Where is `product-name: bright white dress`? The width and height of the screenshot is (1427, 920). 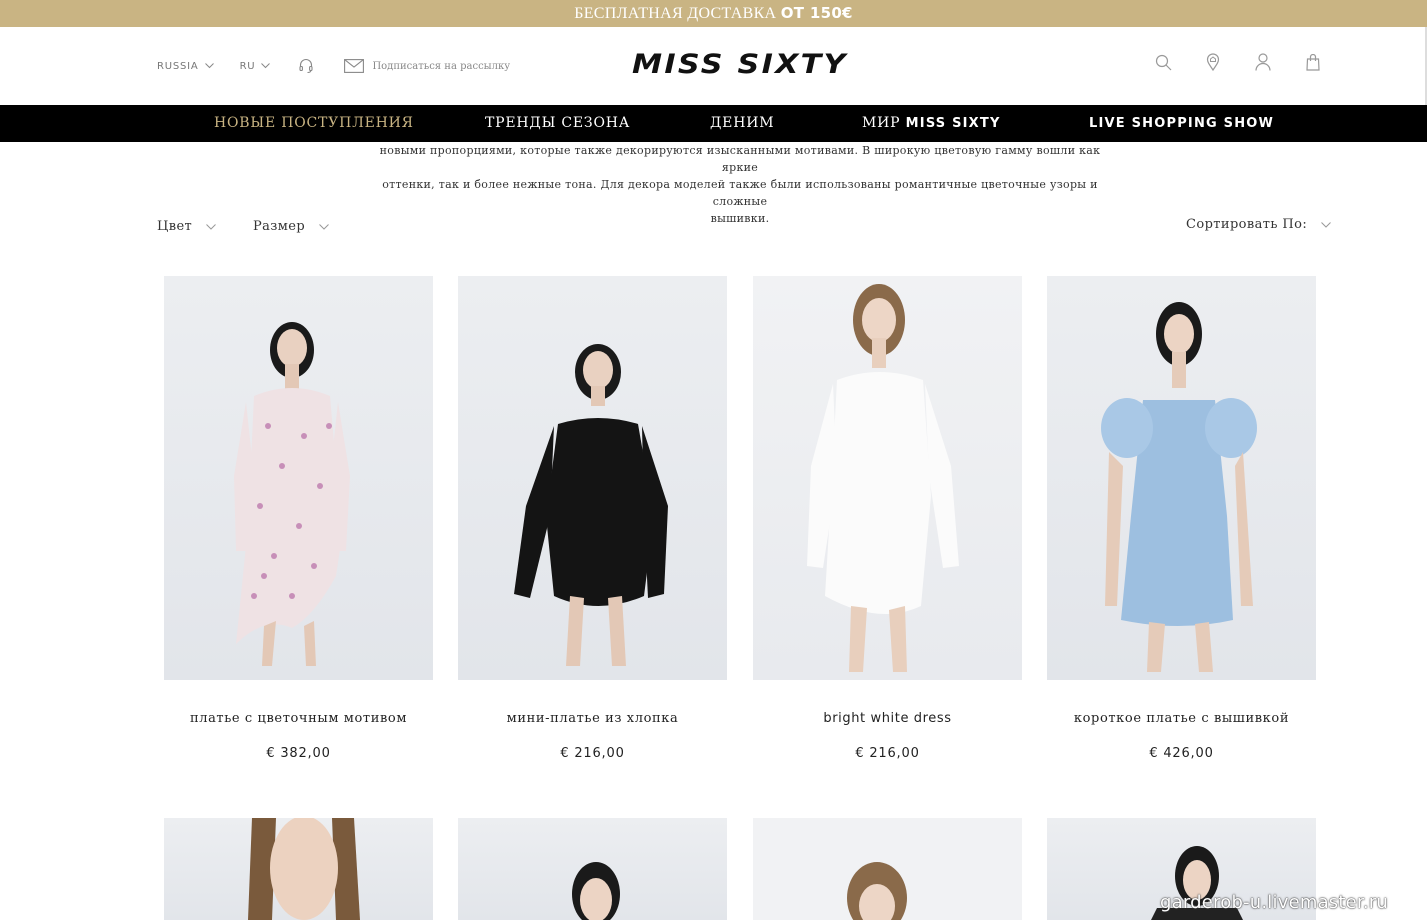 product-name: bright white dress is located at coordinates (887, 718).